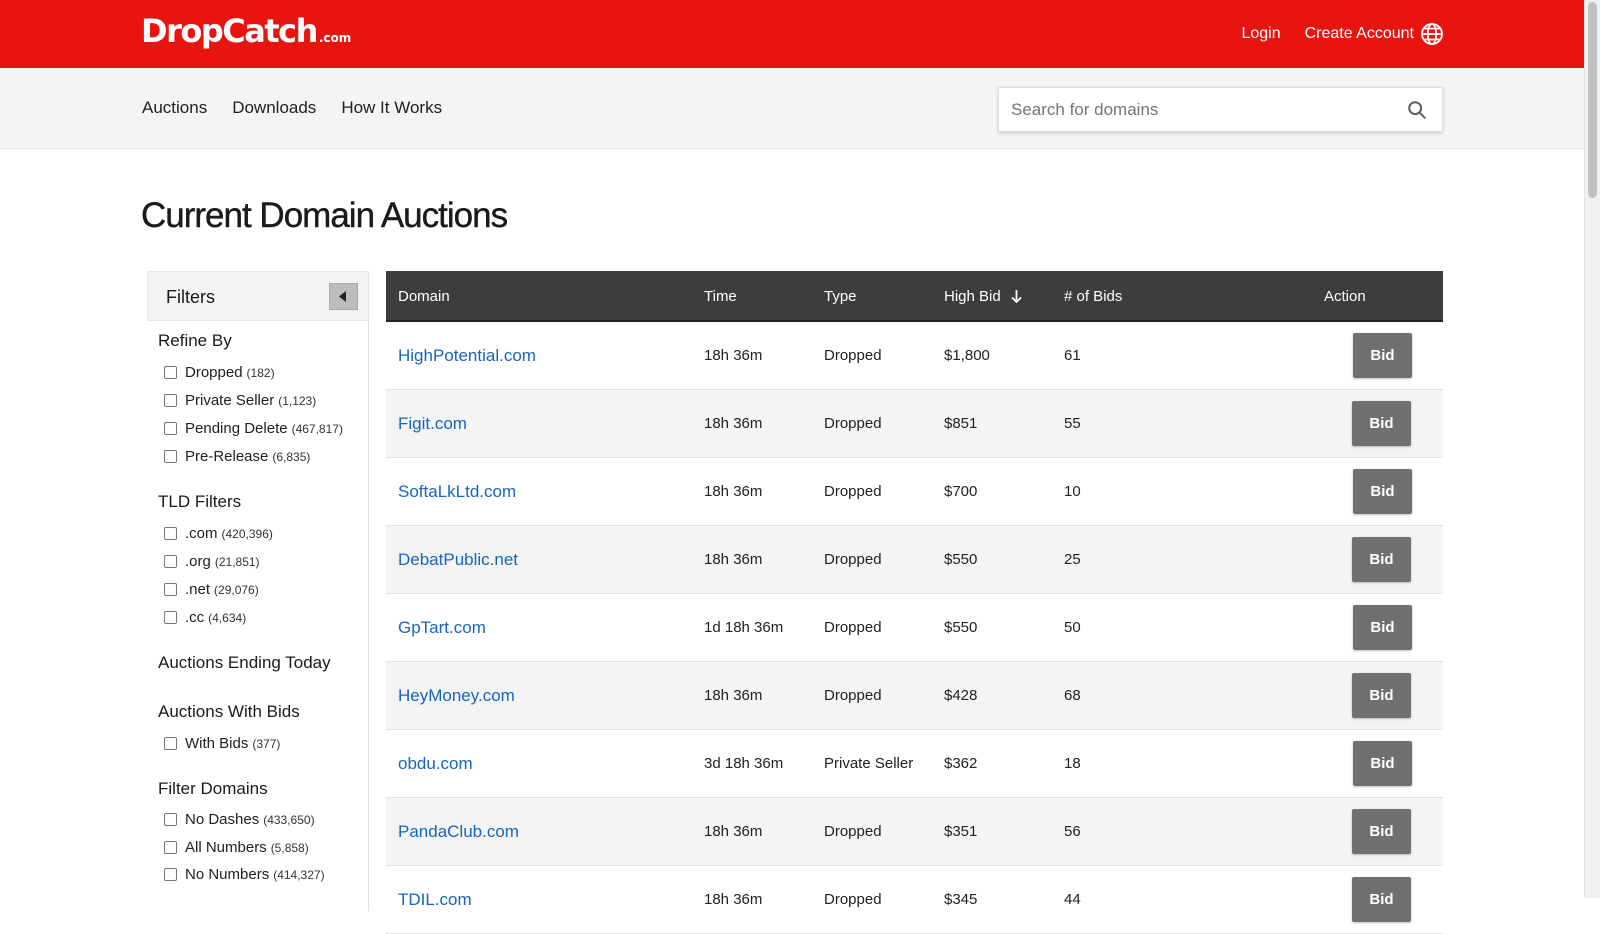 Image resolution: width=1600 pixels, height=934 pixels. I want to click on filter-count: (433,650), so click(289, 819).